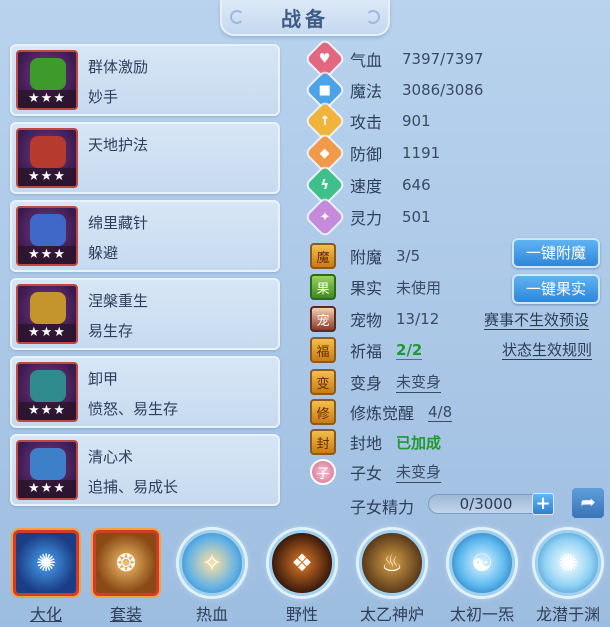 This screenshot has width=610, height=627. I want to click on skill-item: ★★★ 清心术 追捕、易成长, so click(145, 470).